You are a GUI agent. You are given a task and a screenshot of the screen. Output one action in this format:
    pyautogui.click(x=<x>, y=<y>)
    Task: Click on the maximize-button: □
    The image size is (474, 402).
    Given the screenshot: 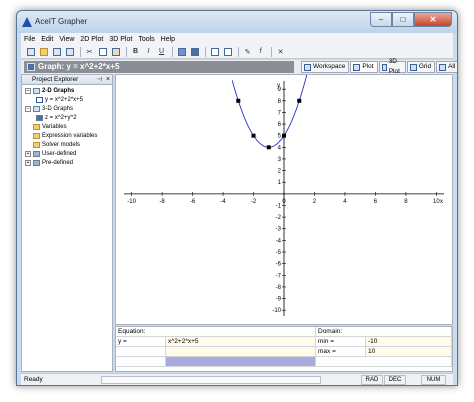 What is the action you would take?
    pyautogui.click(x=403, y=19)
    